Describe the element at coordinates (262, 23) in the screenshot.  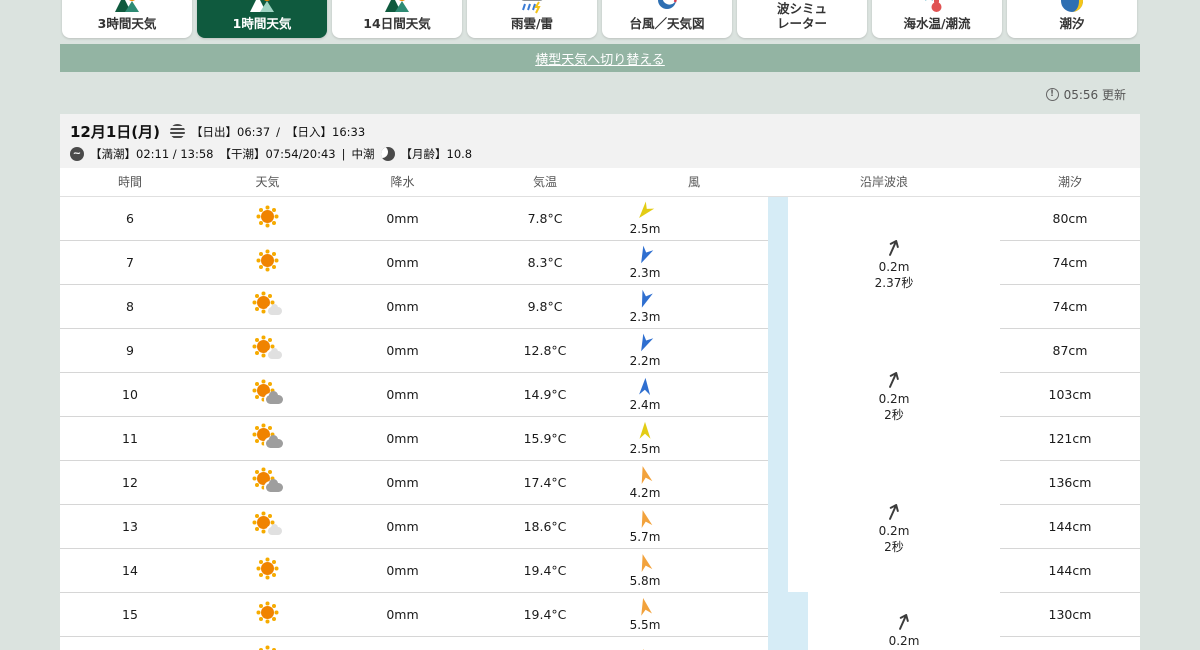
I see `tab-label: 1時間天気` at that location.